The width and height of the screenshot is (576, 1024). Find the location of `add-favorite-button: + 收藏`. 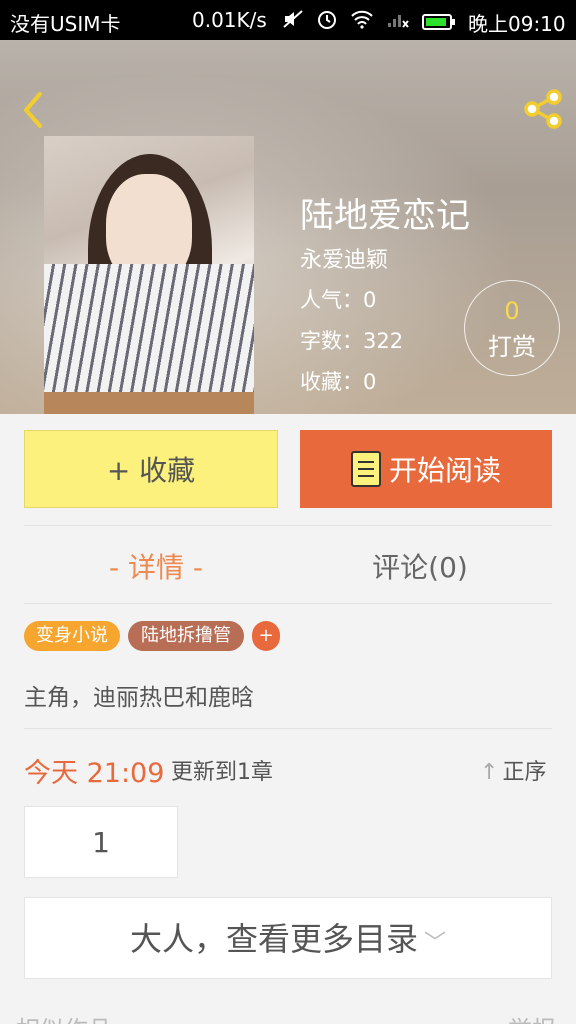

add-favorite-button: + 收藏 is located at coordinates (151, 469).